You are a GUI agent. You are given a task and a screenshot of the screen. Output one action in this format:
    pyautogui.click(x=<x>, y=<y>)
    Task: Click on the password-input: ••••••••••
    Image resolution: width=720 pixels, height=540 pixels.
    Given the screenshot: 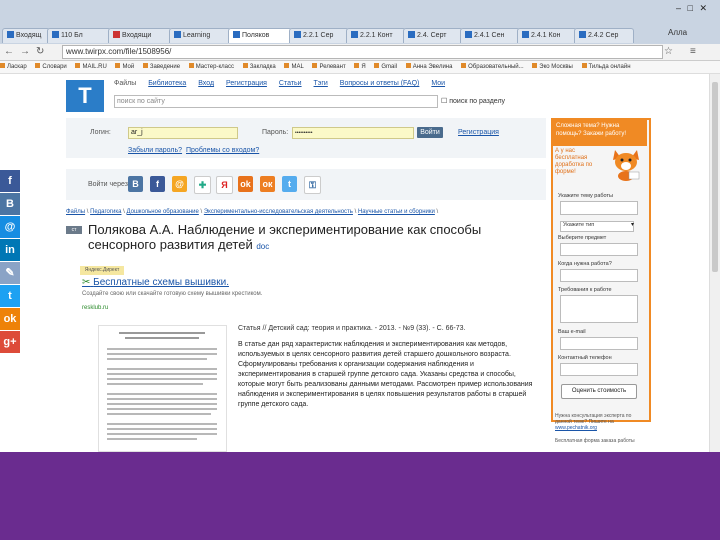 What is the action you would take?
    pyautogui.click(x=353, y=133)
    